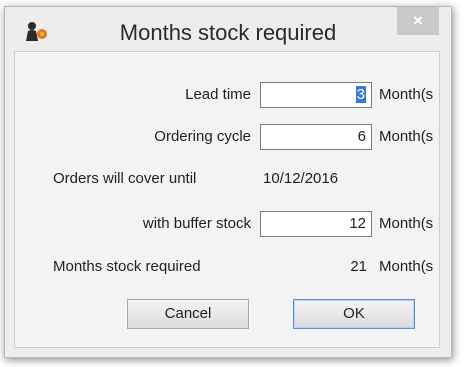  What do you see at coordinates (202, 136) in the screenshot?
I see `ordering-cycle-label: Ordering cycle` at bounding box center [202, 136].